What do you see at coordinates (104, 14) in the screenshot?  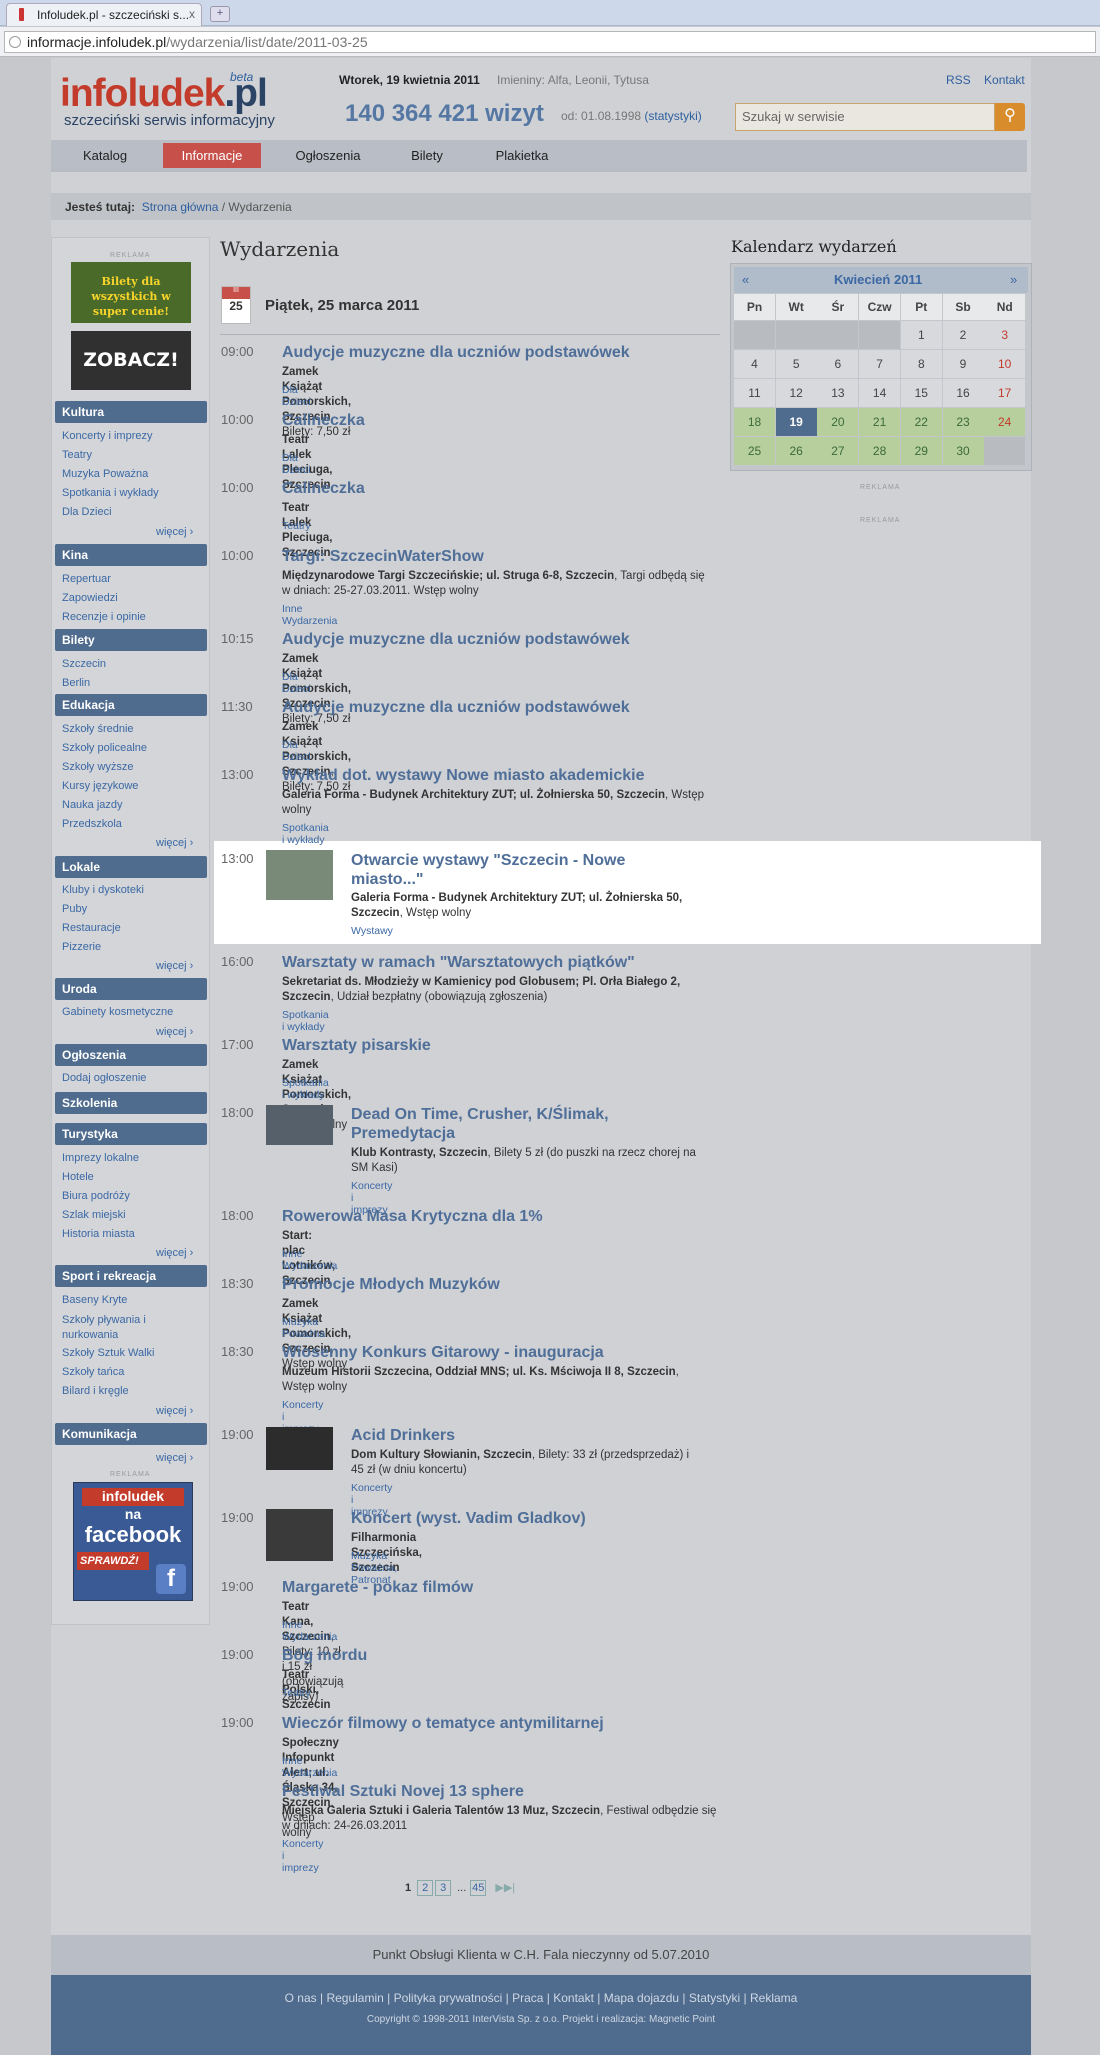 I see `browser-tab: Infoludek.pl - szczeciński s... x` at bounding box center [104, 14].